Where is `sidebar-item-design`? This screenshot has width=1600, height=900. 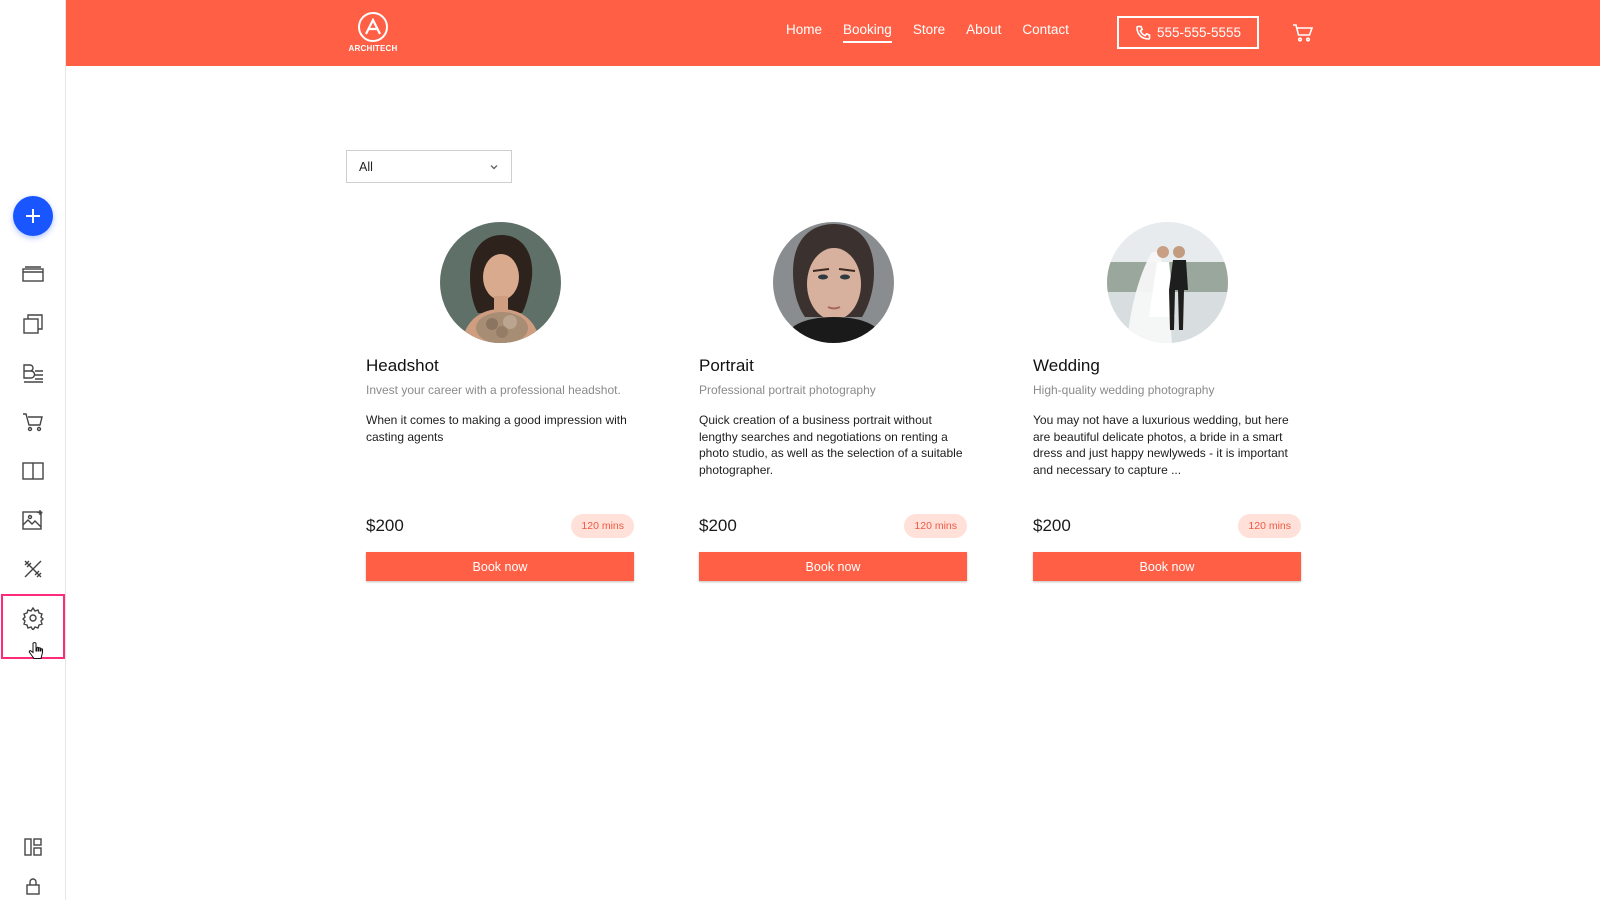 sidebar-item-design is located at coordinates (33, 569).